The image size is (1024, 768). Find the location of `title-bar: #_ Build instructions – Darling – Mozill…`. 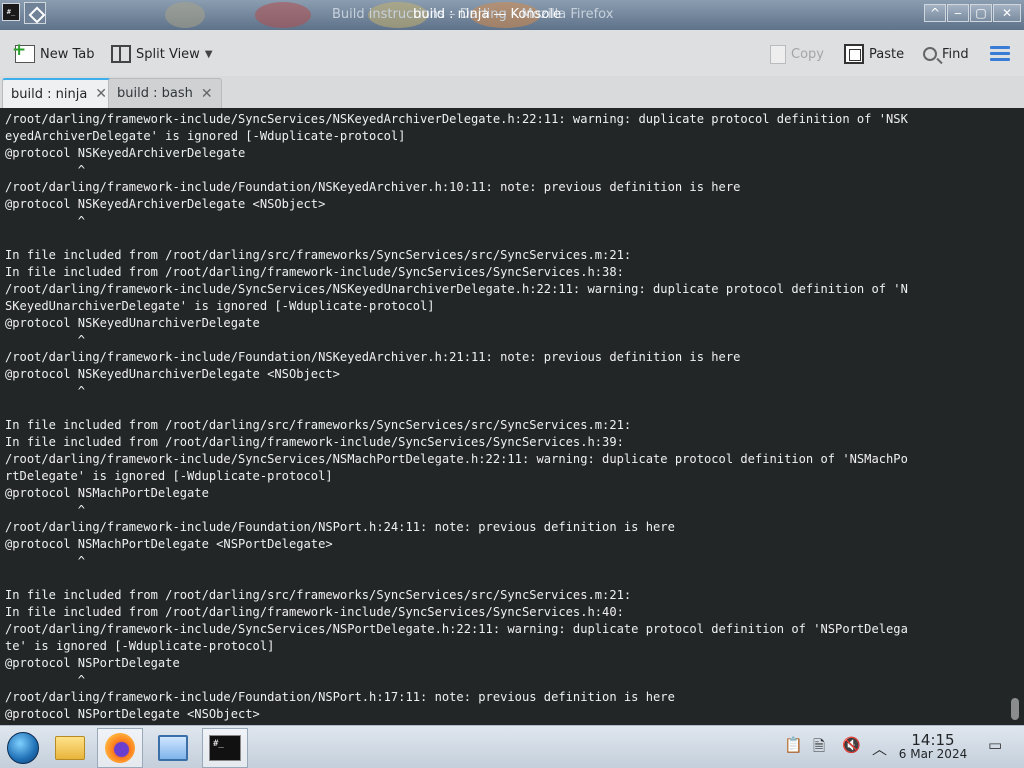

title-bar: #_ Build instructions – Darling – Mozill… is located at coordinates (512, 15).